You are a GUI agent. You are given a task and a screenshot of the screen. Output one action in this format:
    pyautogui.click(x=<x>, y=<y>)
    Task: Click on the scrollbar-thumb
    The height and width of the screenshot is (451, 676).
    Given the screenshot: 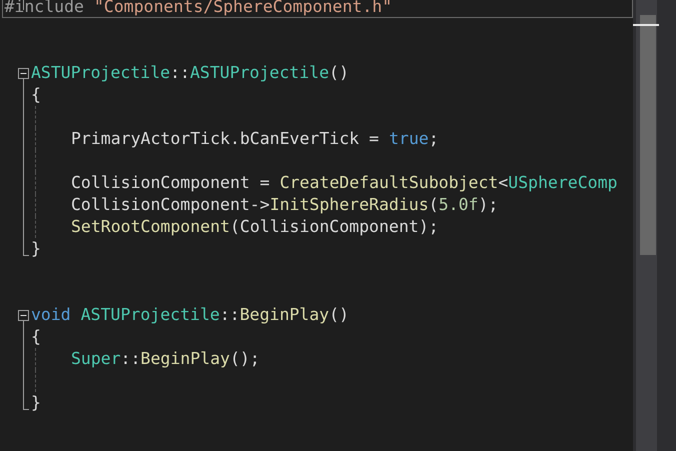 What is the action you would take?
    pyautogui.click(x=648, y=135)
    